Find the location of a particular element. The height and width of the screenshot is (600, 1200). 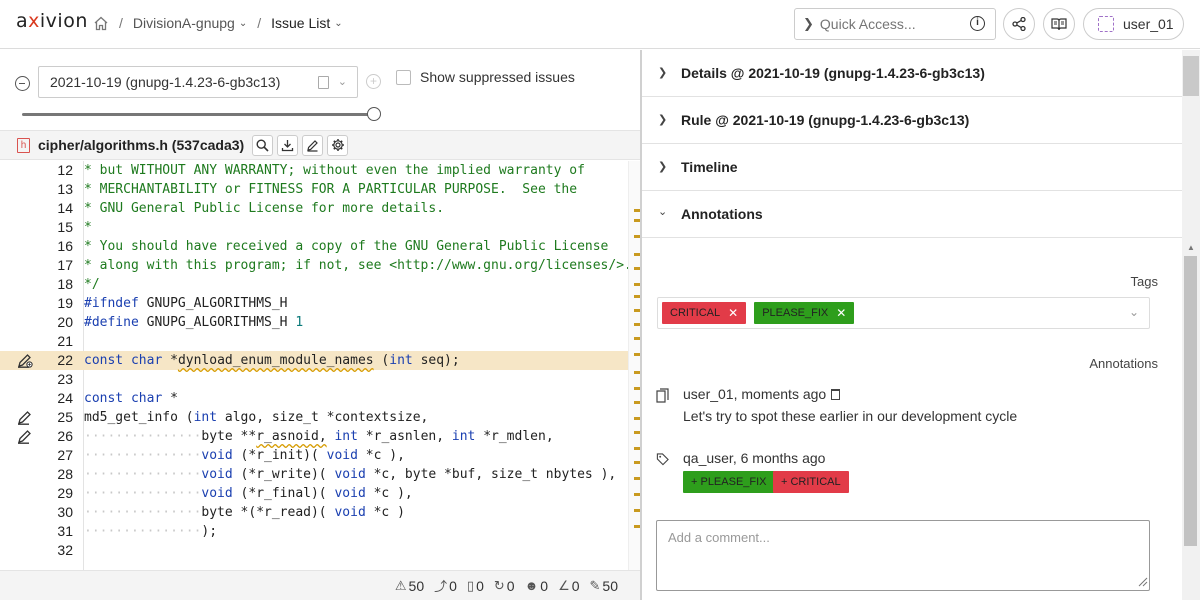

trend-icon: ⤴ is located at coordinates (441, 586).